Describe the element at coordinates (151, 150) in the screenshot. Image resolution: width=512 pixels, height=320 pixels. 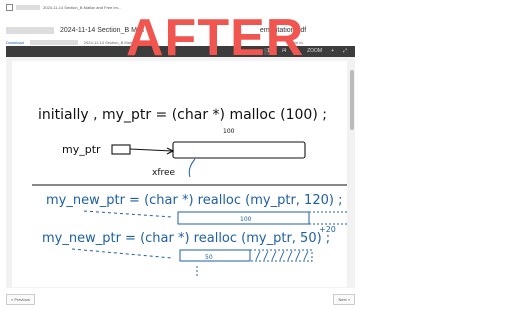
I see `pointer-arrow` at that location.